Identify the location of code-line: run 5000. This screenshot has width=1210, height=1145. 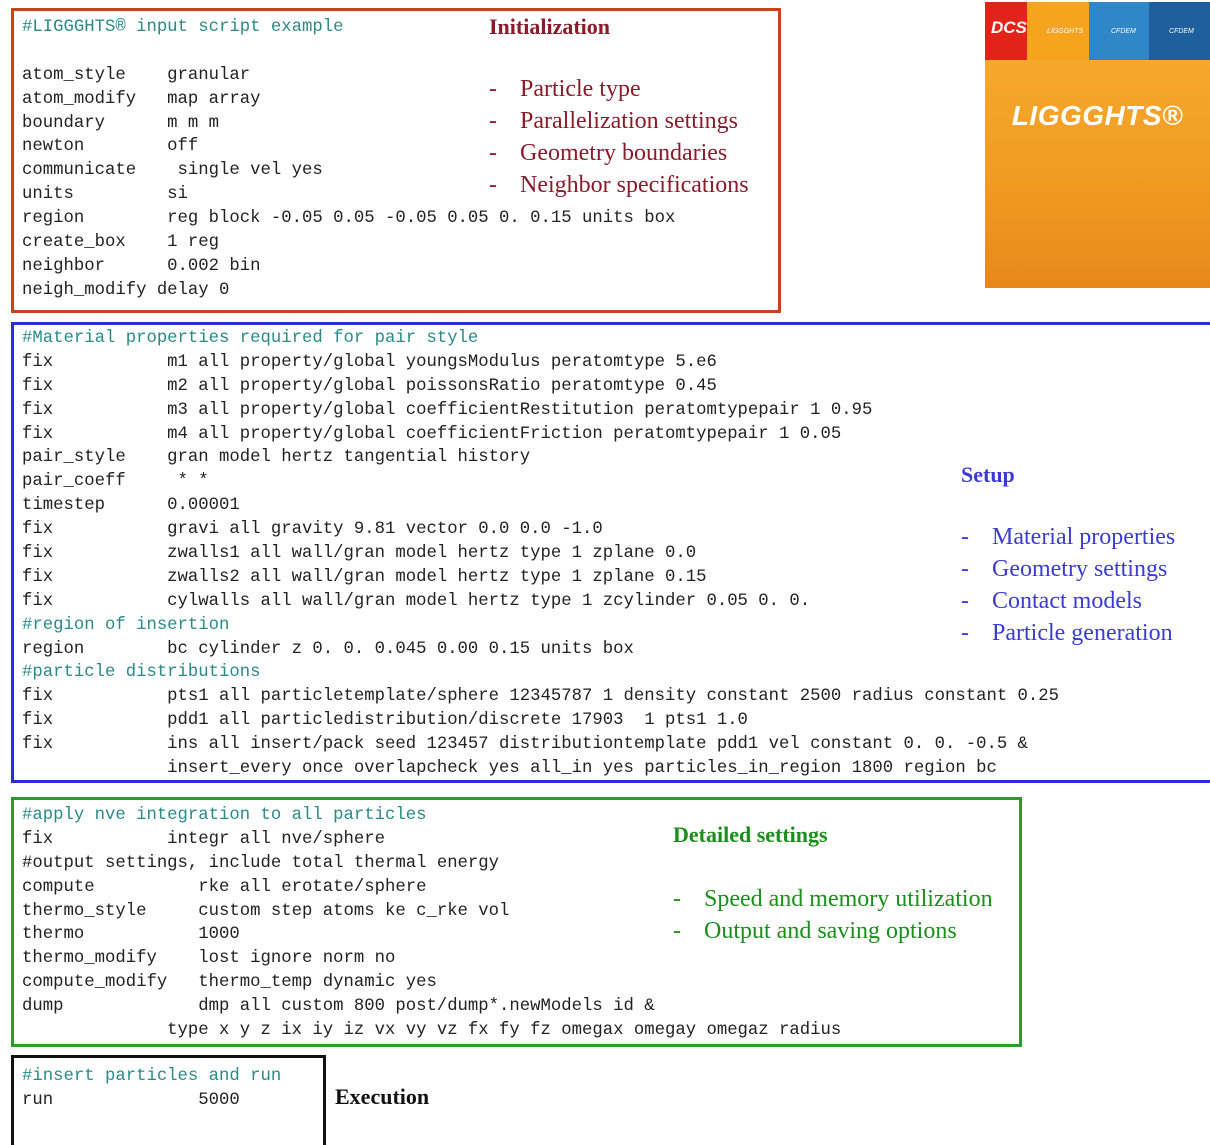
(131, 1100).